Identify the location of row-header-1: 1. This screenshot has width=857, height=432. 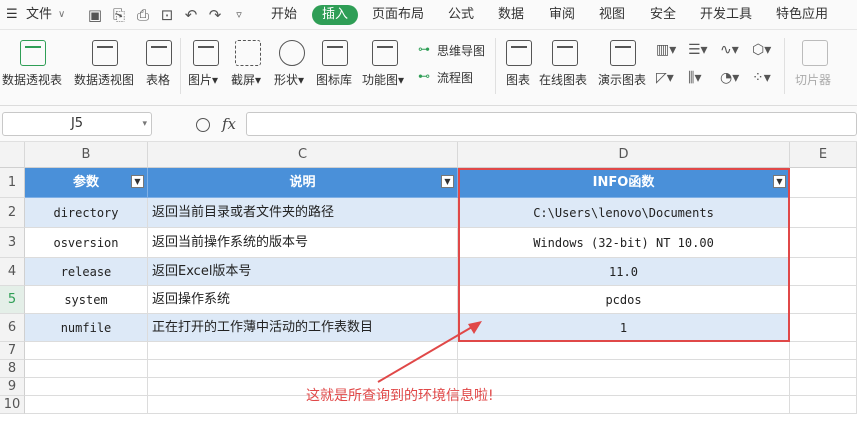
(12, 183).